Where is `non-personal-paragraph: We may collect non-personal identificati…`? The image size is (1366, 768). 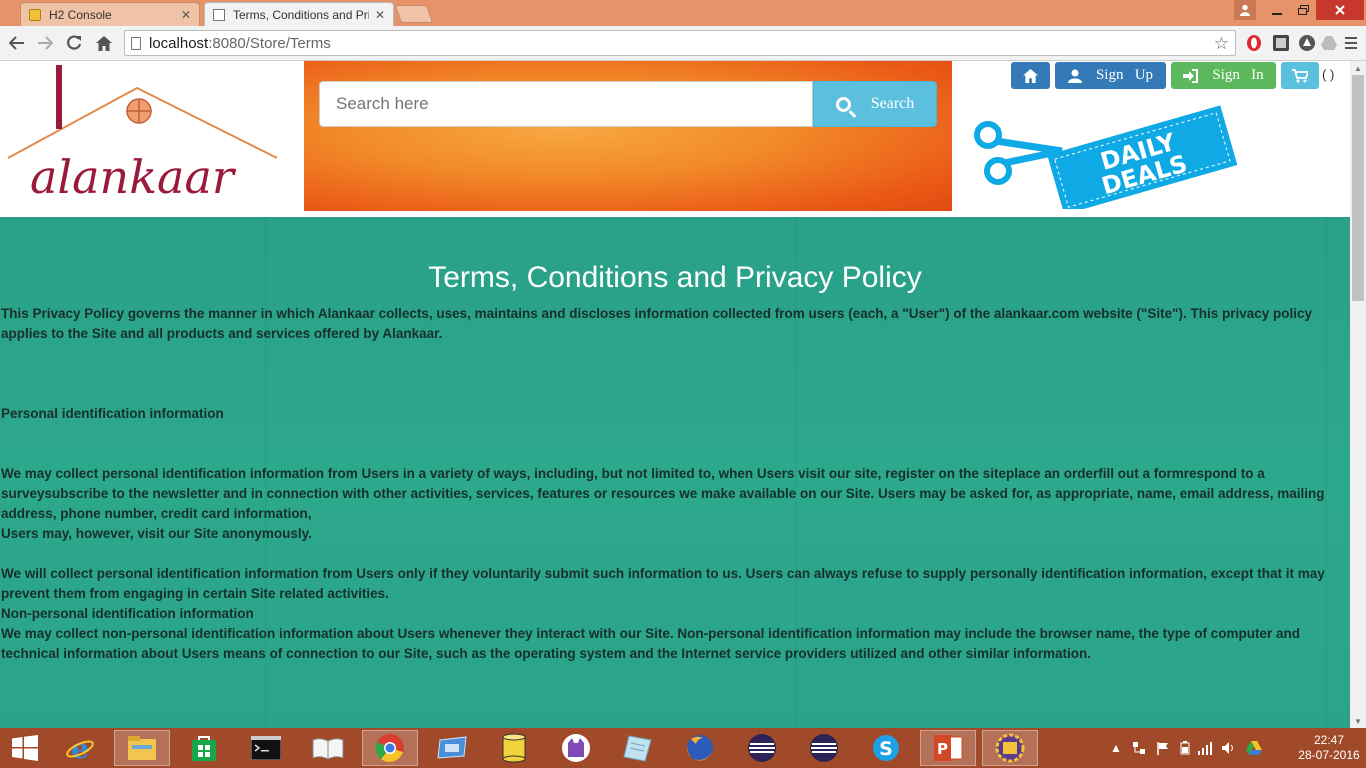
non-personal-paragraph: We may collect non-personal identificati… is located at coordinates (650, 643).